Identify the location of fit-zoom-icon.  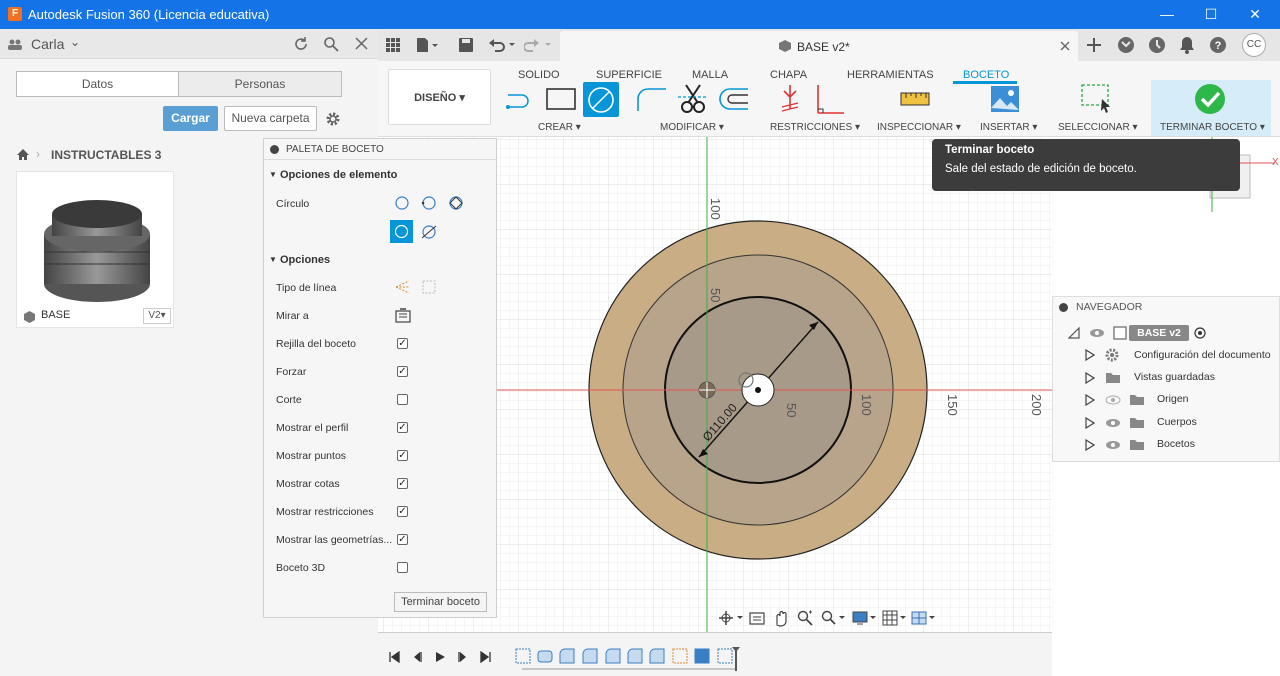
(834, 618).